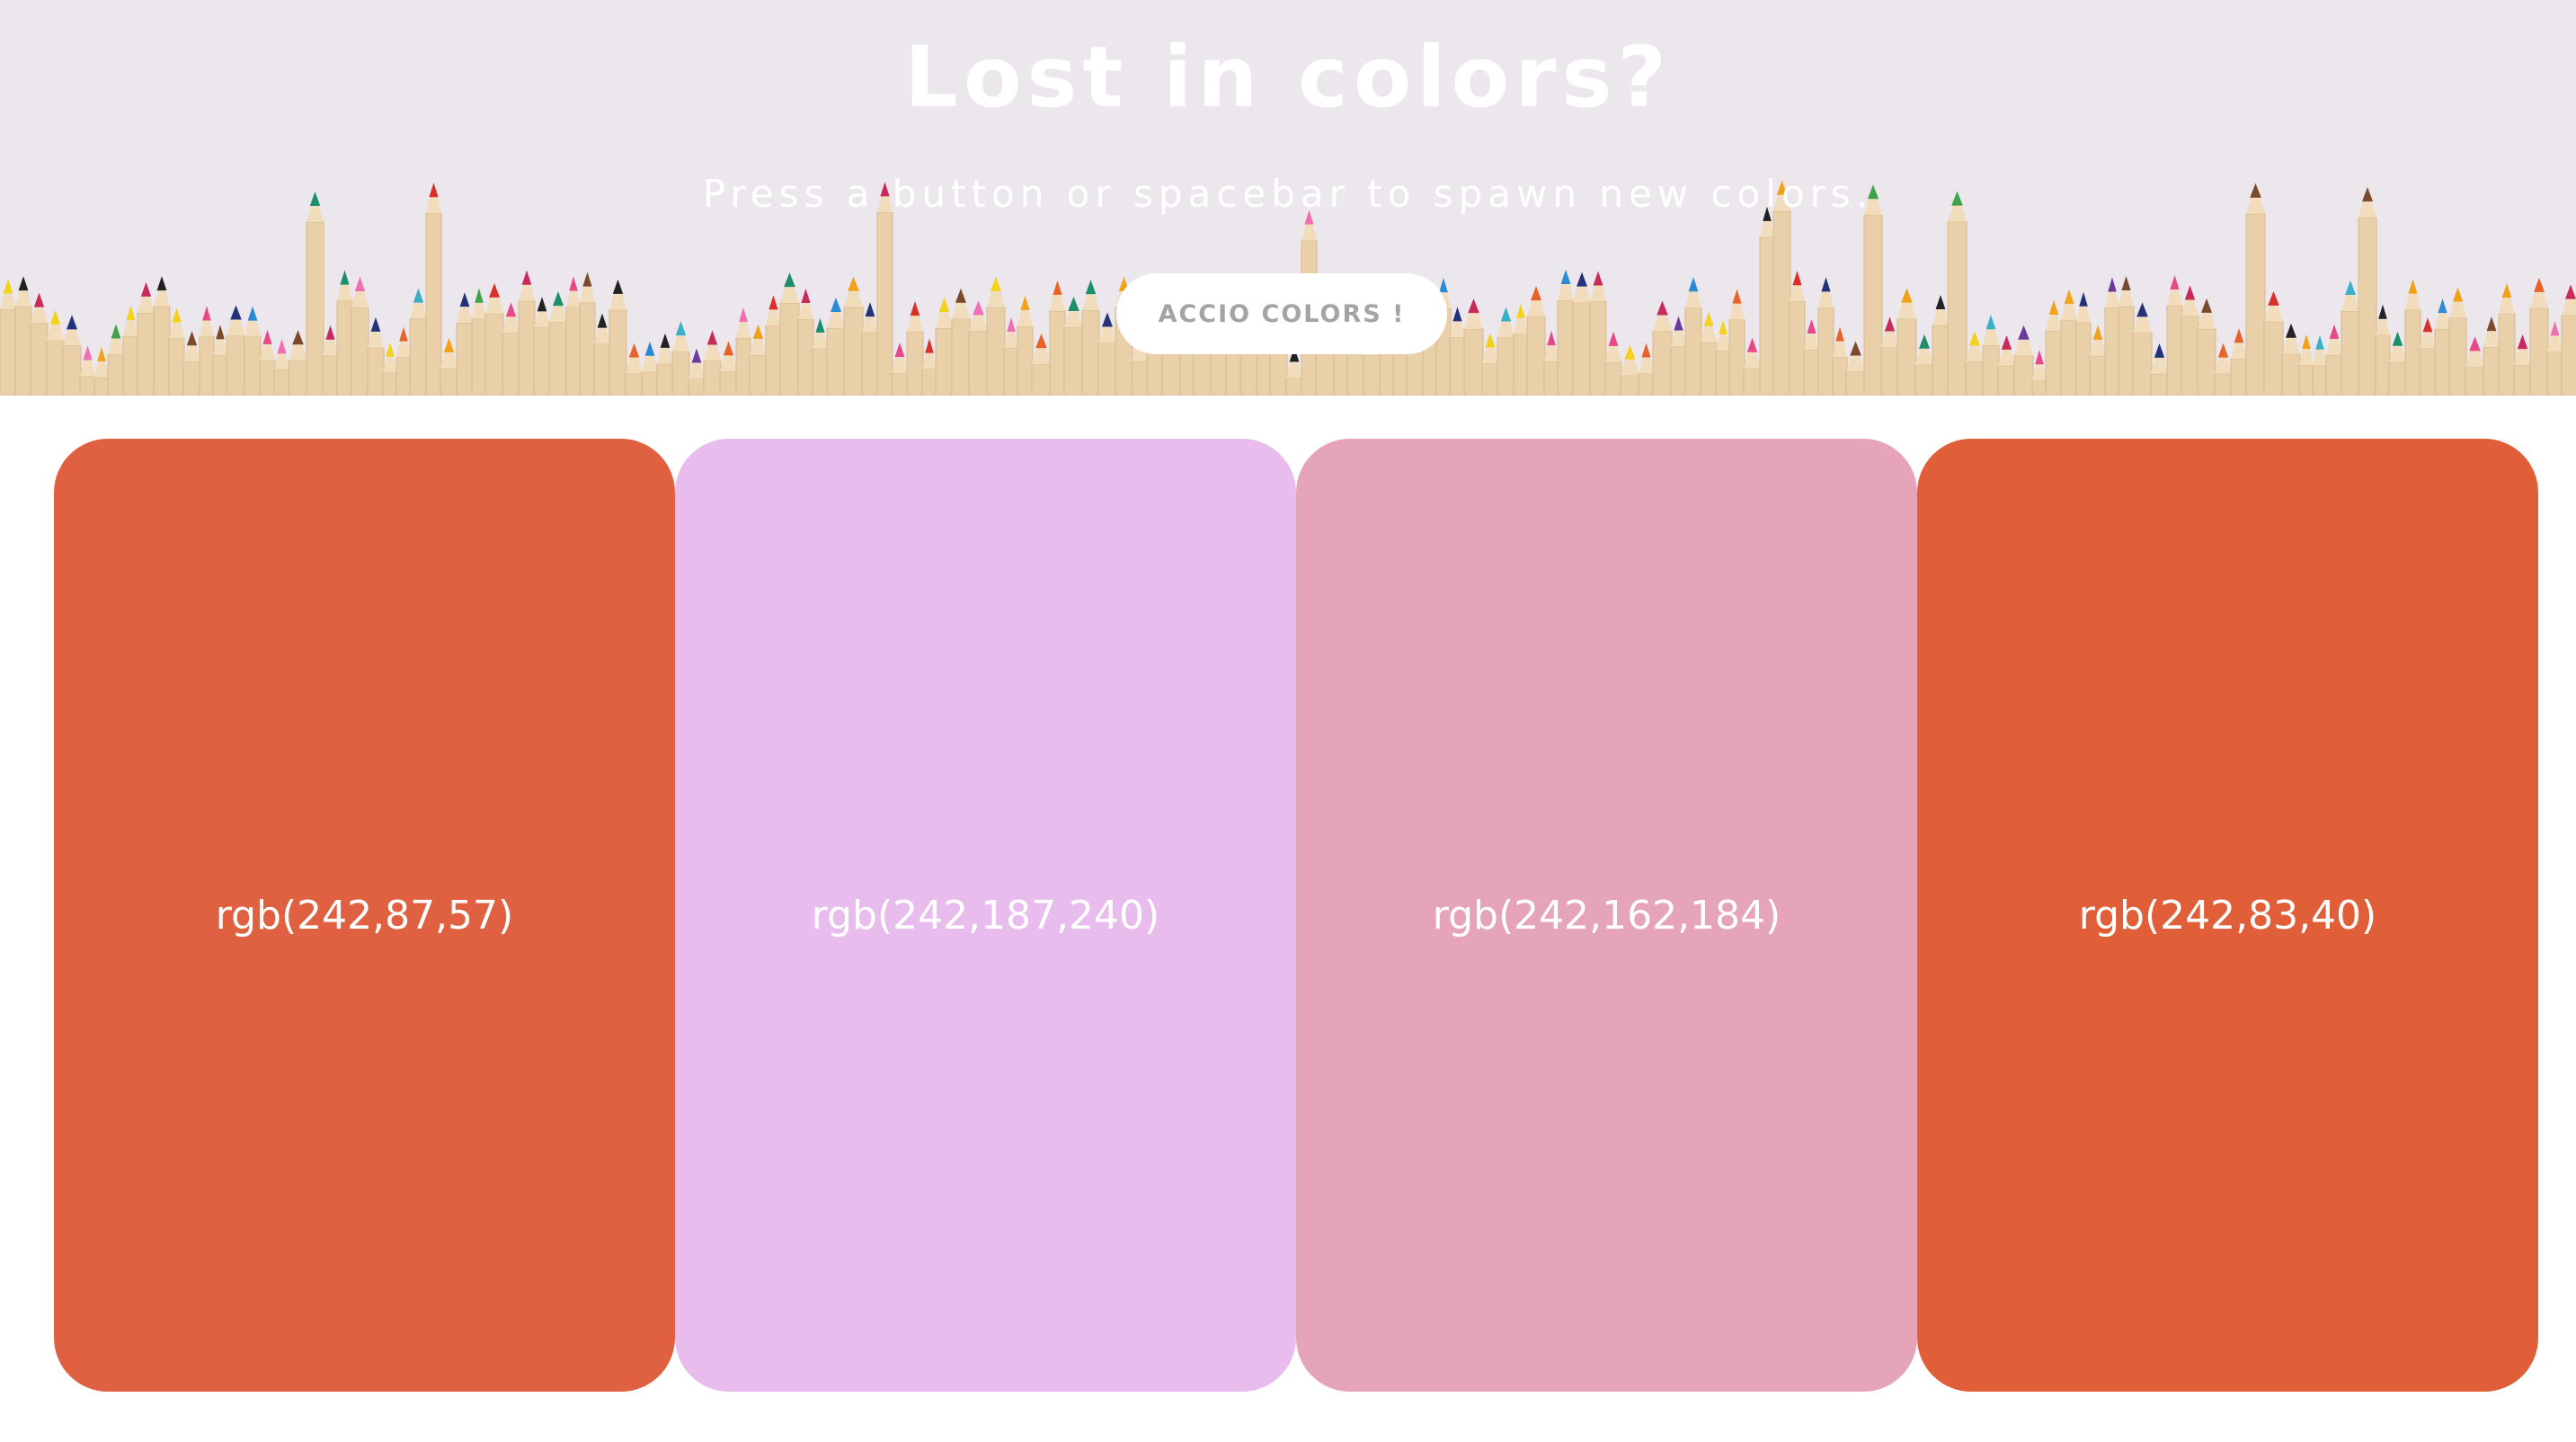 Image resolution: width=2576 pixels, height=1442 pixels. Describe the element at coordinates (1281, 313) in the screenshot. I see `accio-colors-button: ACCIO COLORS !` at that location.